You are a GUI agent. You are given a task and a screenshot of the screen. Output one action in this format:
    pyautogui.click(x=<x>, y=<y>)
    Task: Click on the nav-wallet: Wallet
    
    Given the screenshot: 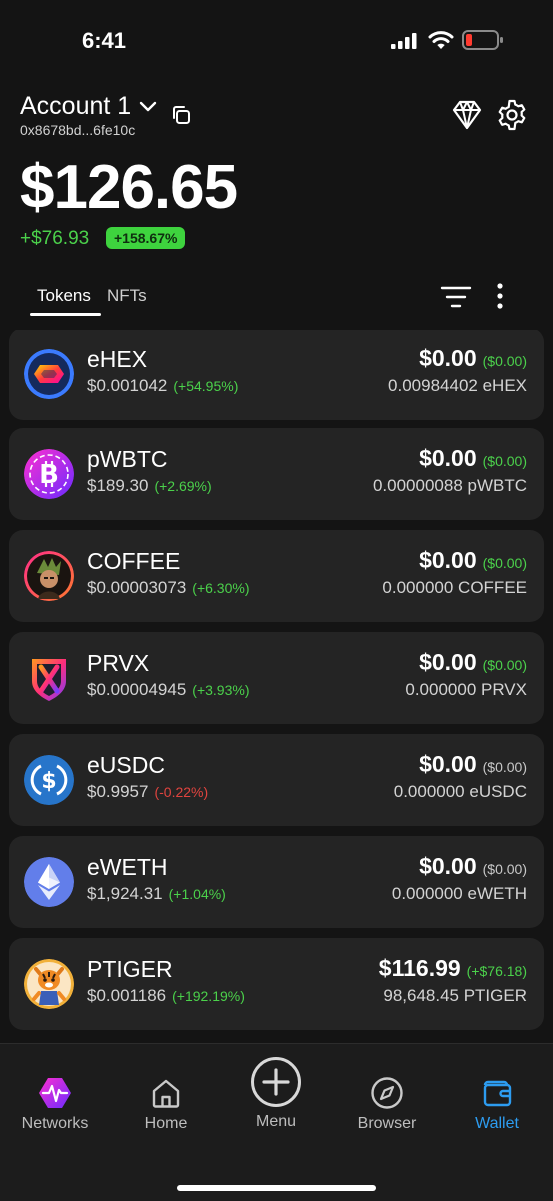 What is the action you would take?
    pyautogui.click(x=497, y=1104)
    